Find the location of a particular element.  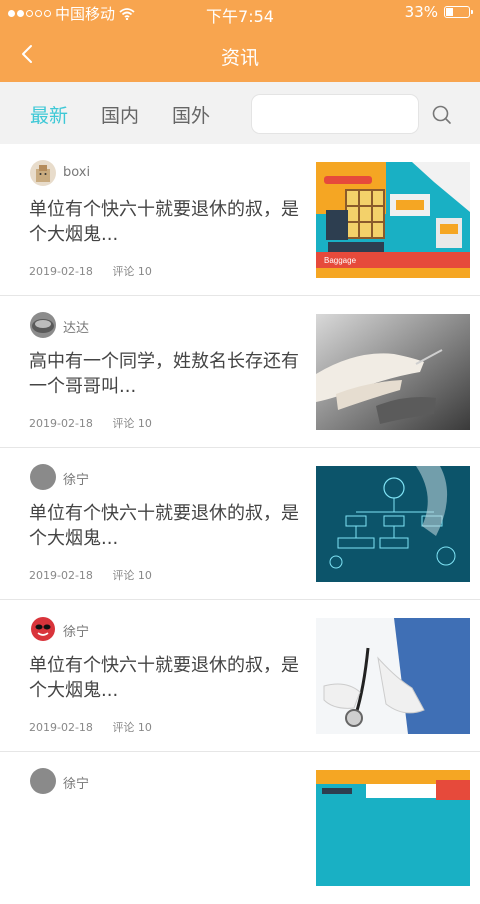

nav-bar: 资讯 is located at coordinates (240, 54).